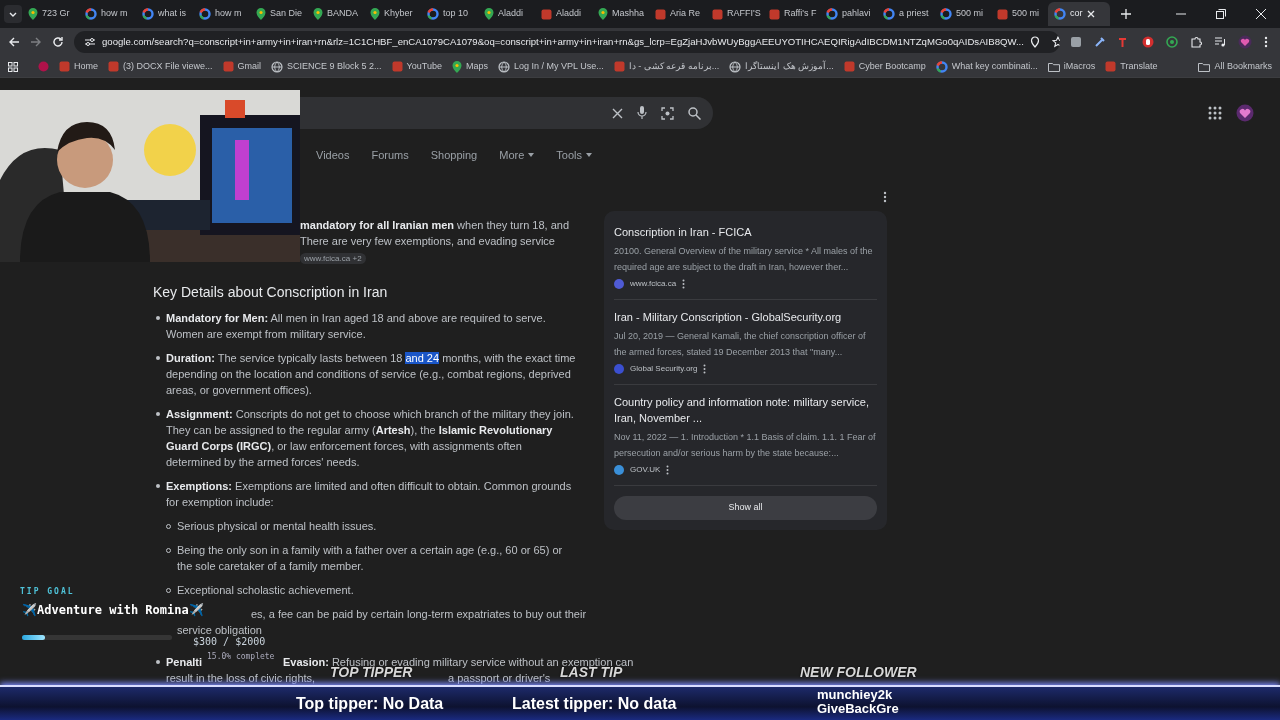 The height and width of the screenshot is (720, 1280). I want to click on browser-tab: Aria Re, so click(677, 14).